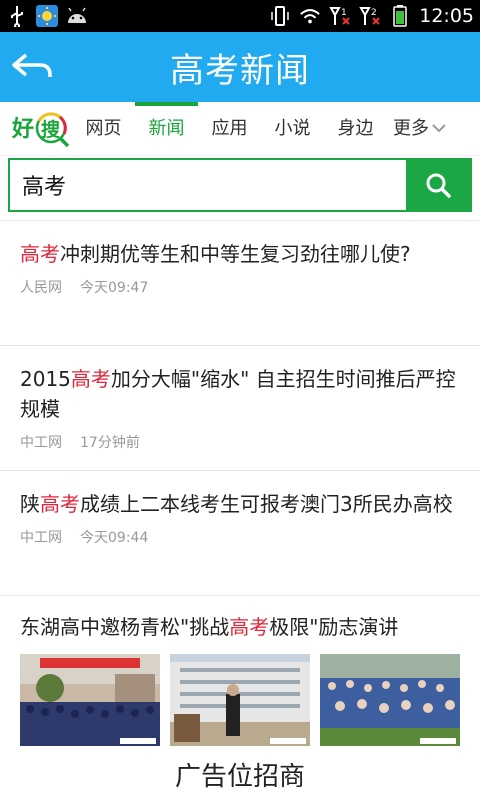 This screenshot has width=480, height=800. Describe the element at coordinates (344, 13) in the screenshot. I see `svg-text: 1` at that location.